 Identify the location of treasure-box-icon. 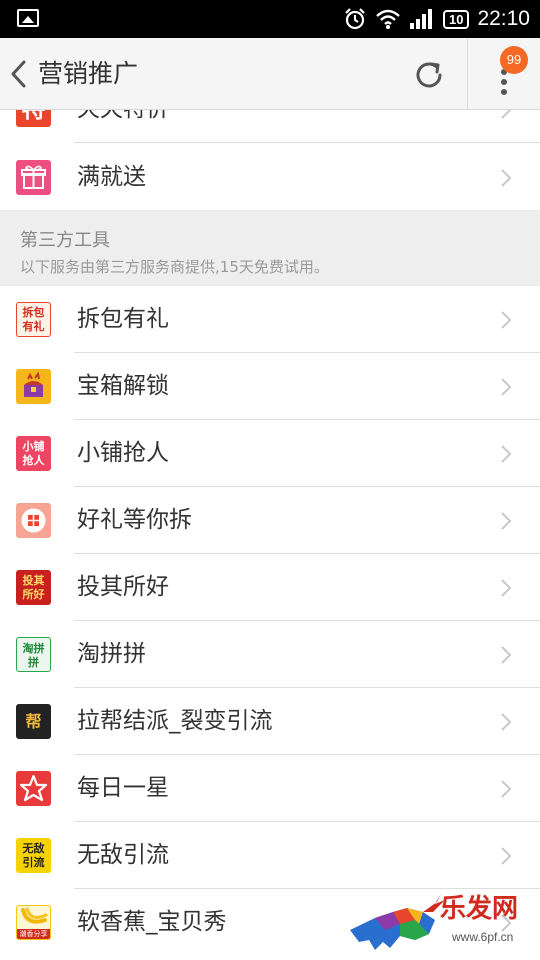
(33, 386).